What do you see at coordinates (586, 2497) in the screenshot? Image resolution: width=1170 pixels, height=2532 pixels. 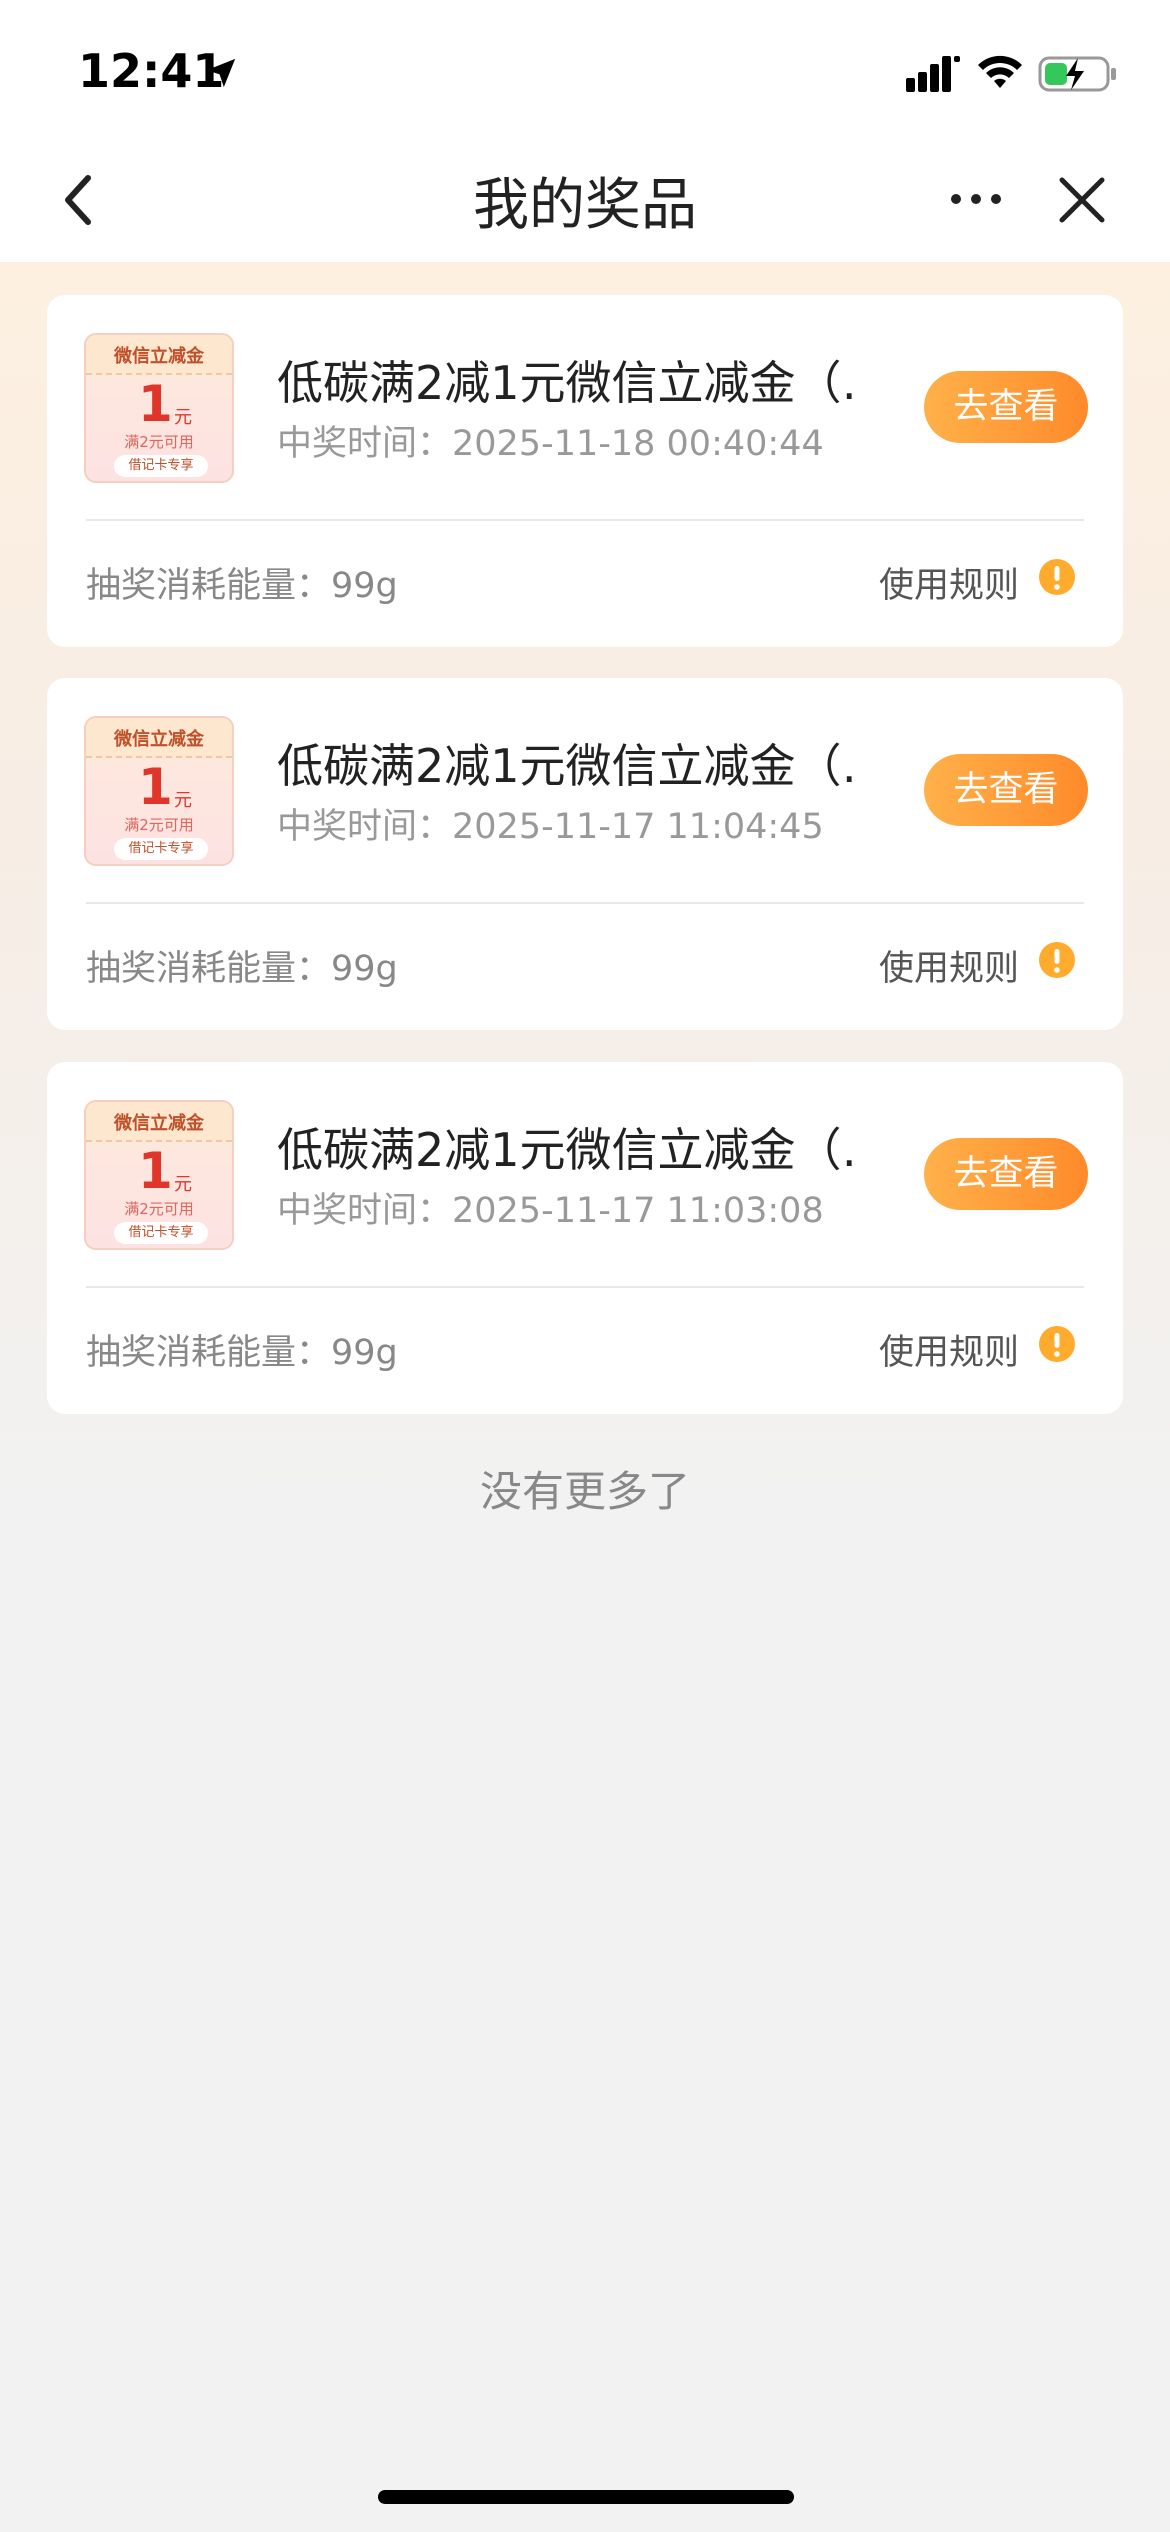 I see `home-indicator` at bounding box center [586, 2497].